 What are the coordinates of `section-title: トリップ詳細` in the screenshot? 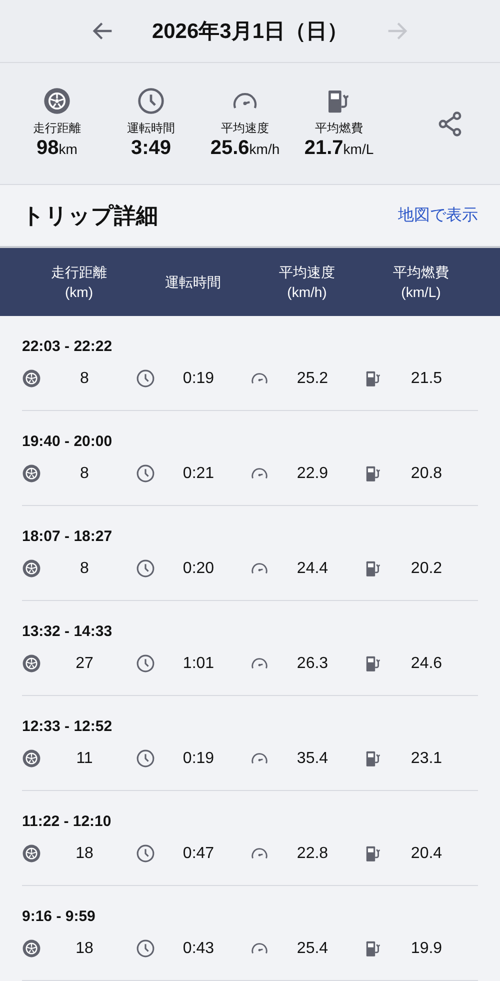 It's located at (90, 216).